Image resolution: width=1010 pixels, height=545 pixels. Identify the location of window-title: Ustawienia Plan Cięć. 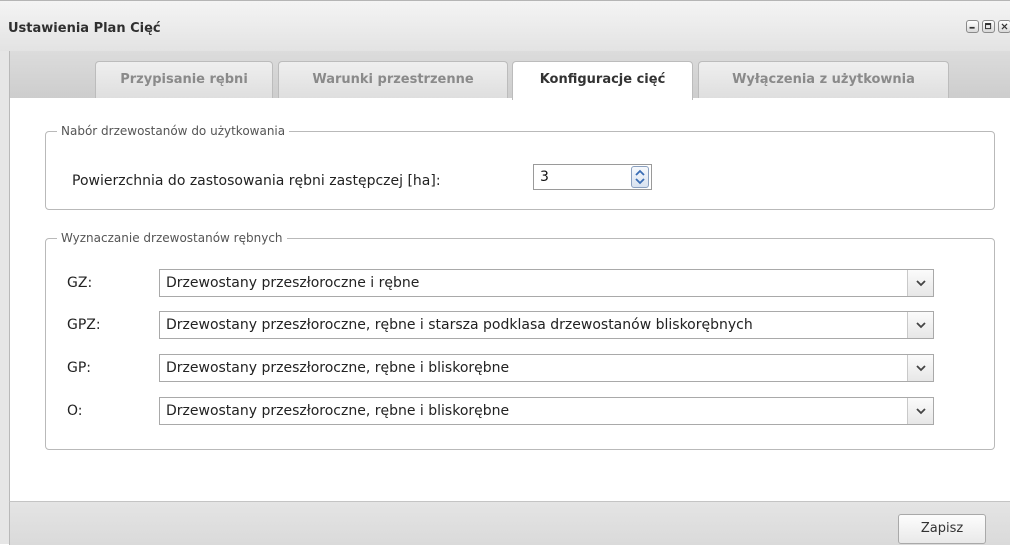
(84, 28).